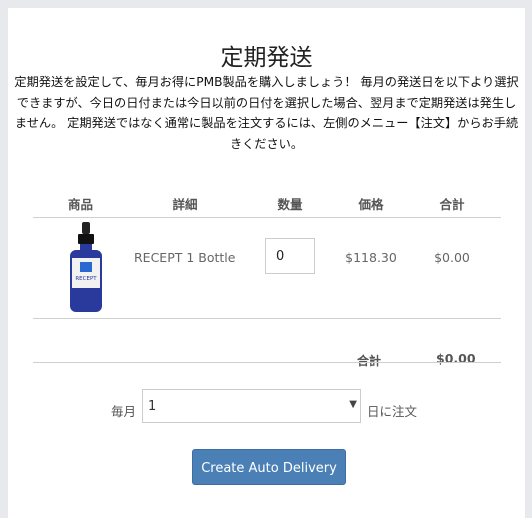  Describe the element at coordinates (452, 204) in the screenshot. I see `header-total: 合計` at that location.